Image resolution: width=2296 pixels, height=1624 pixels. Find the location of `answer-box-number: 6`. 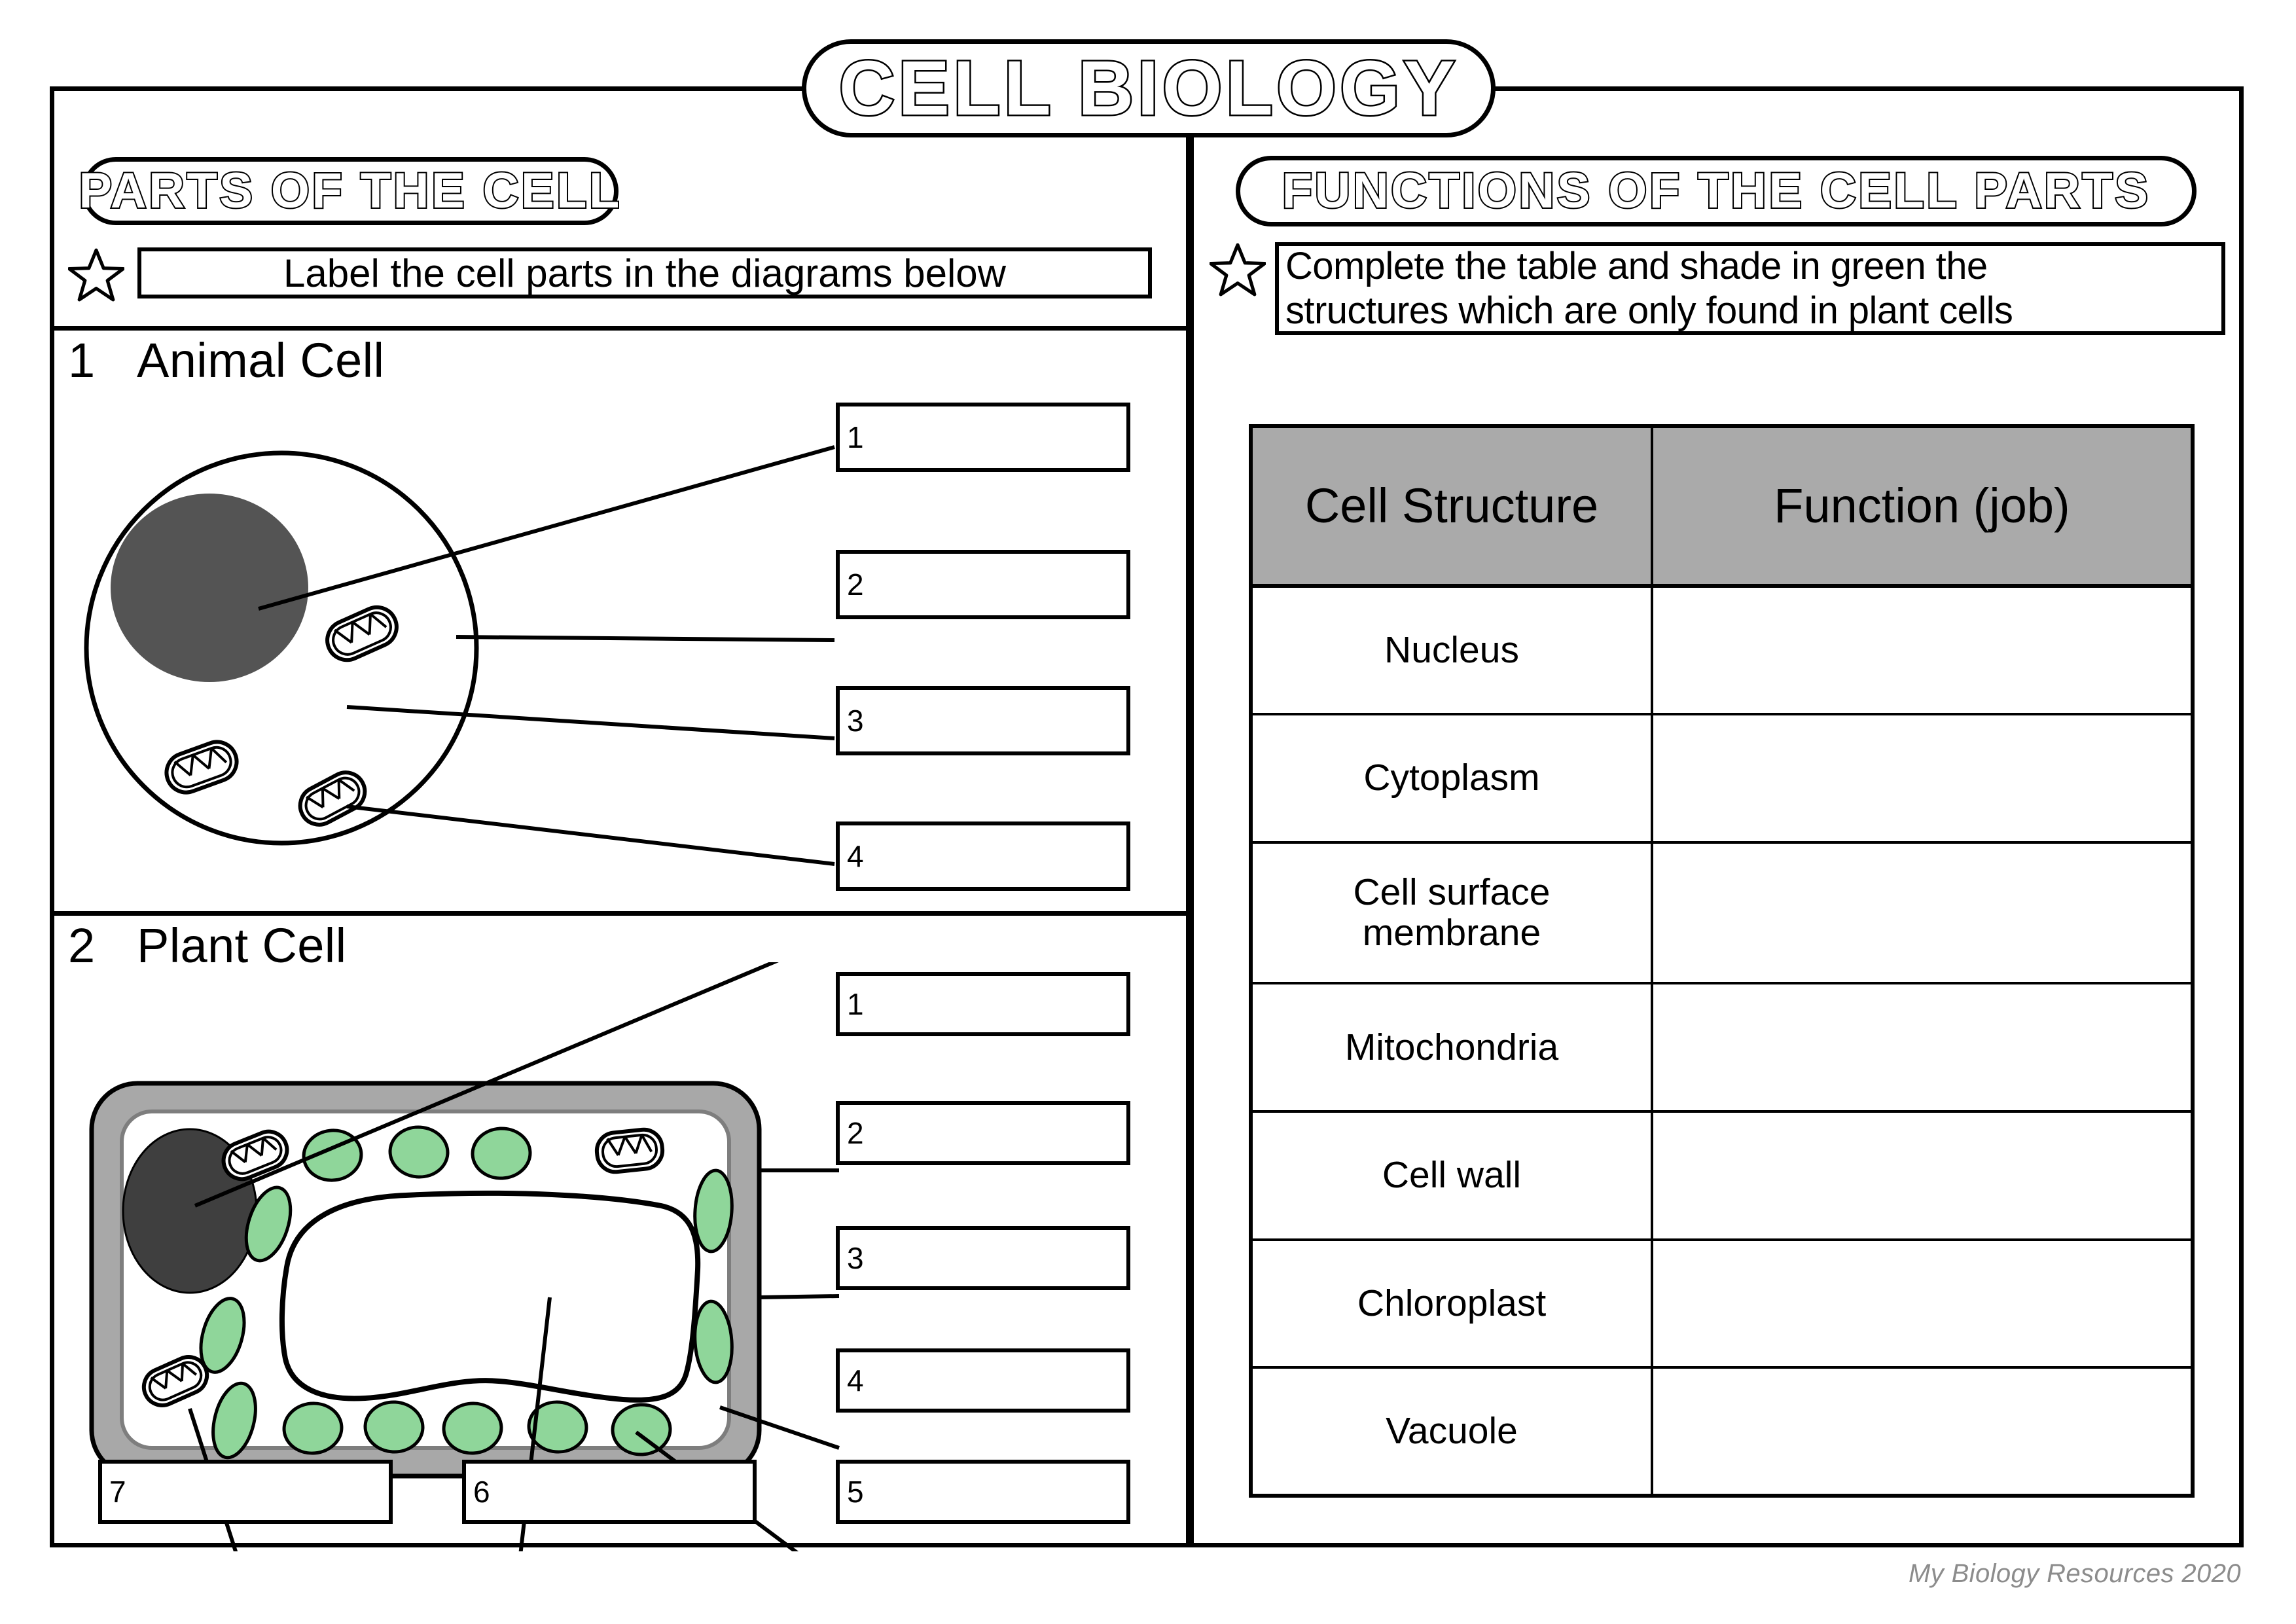

answer-box-number: 6 is located at coordinates (481, 1492).